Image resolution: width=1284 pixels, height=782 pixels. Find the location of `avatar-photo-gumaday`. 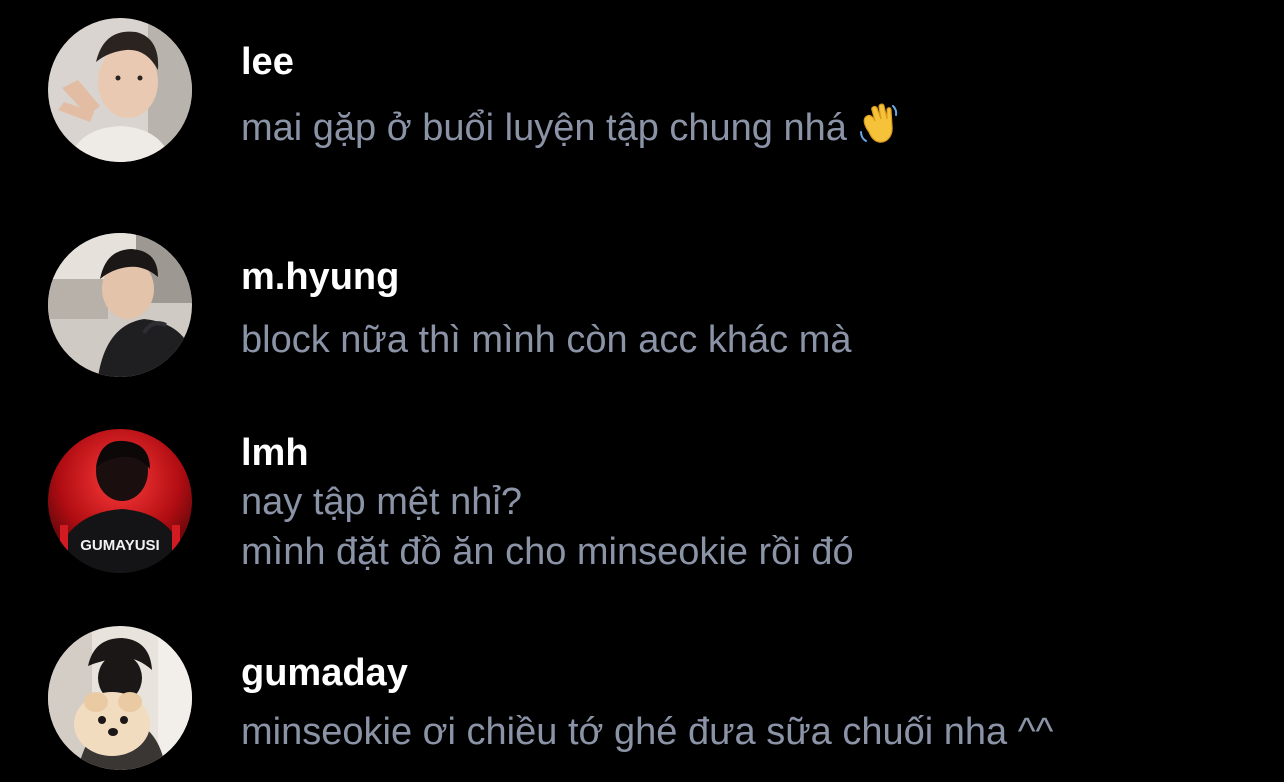

avatar-photo-gumaday is located at coordinates (120, 698).